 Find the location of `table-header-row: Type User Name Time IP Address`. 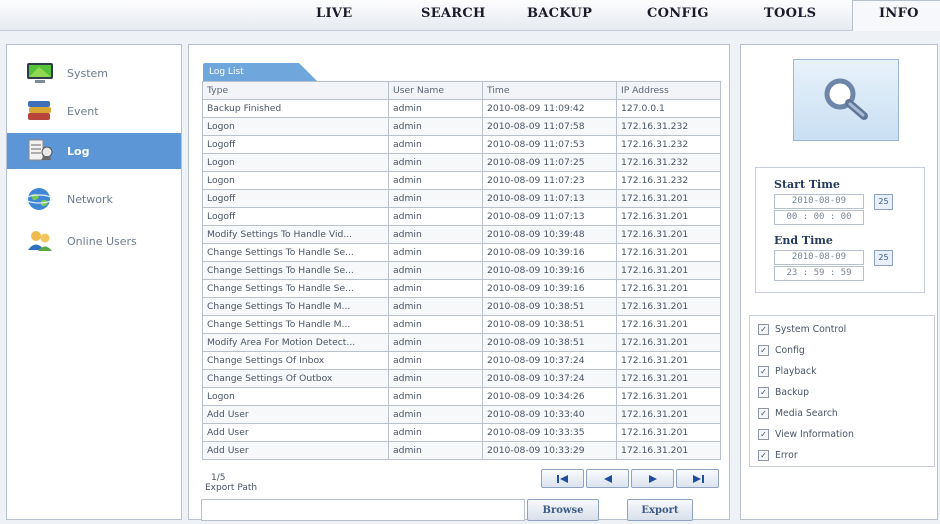

table-header-row: Type User Name Time IP Address is located at coordinates (461, 90).